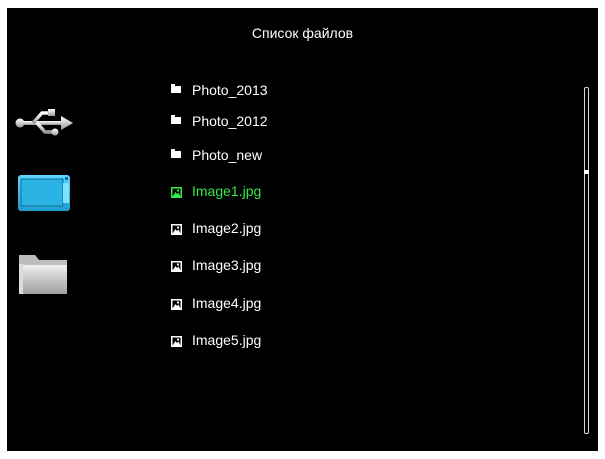 Image resolution: width=605 pixels, height=459 pixels. I want to click on list-item: Image4.jpg, so click(216, 303).